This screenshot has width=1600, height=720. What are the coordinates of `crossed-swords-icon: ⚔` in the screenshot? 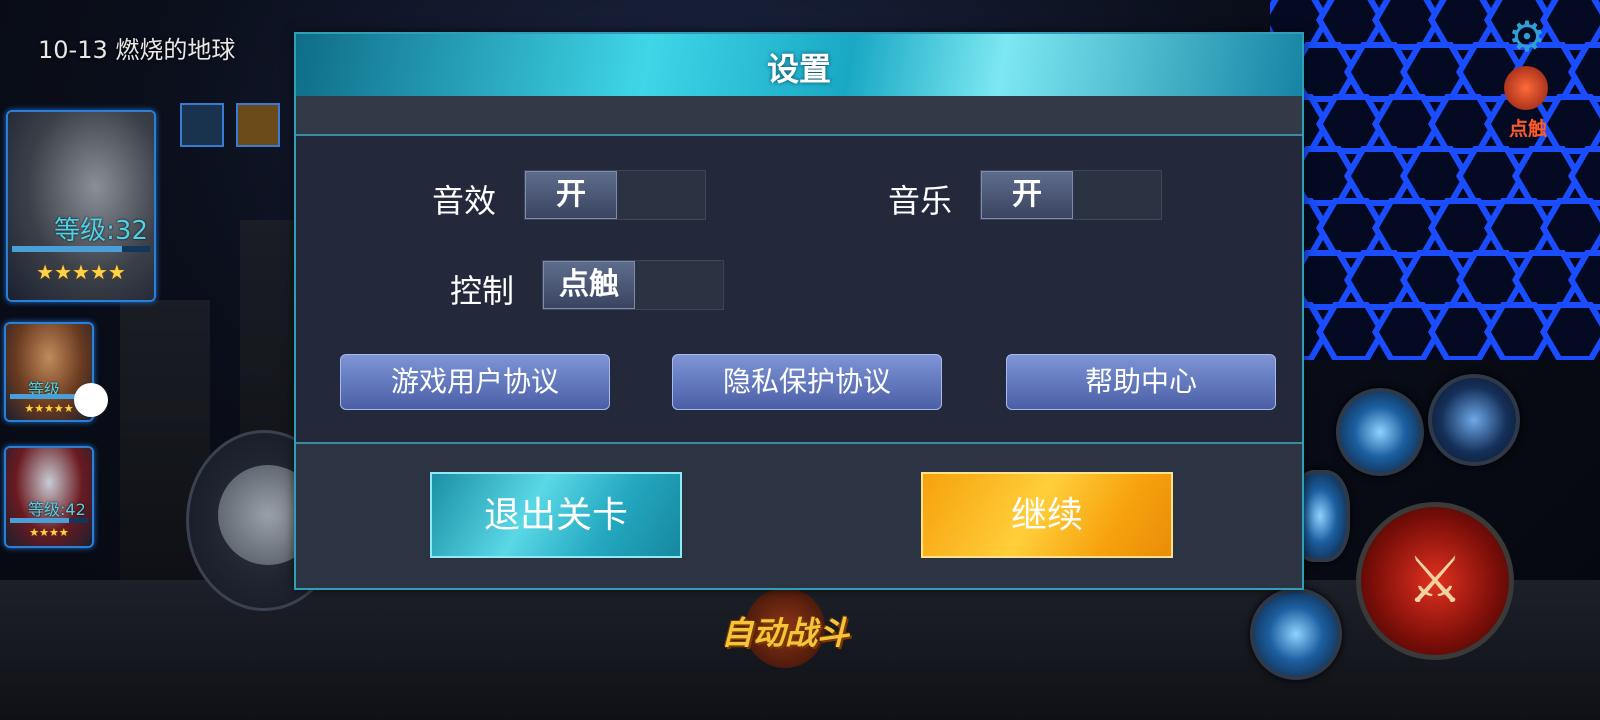 It's located at (1435, 581).